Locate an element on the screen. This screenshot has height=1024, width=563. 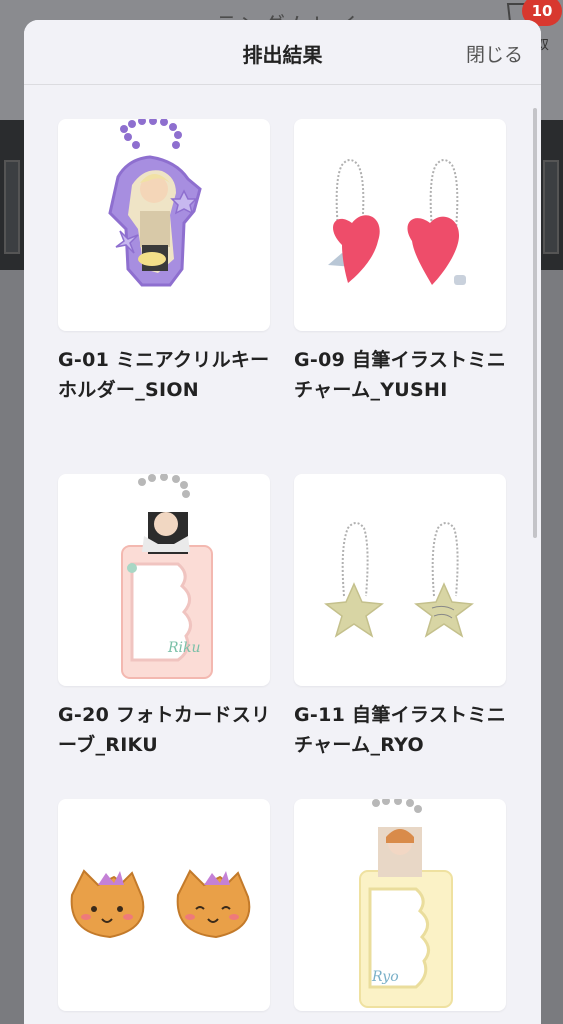
close-button: 閉じる is located at coordinates (494, 53).